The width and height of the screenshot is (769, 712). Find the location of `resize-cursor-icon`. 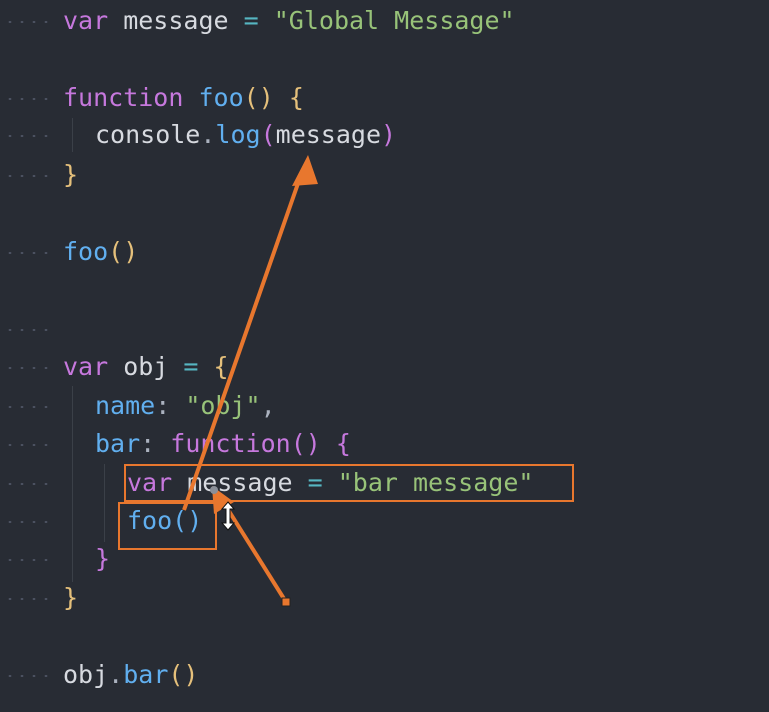

resize-cursor-icon is located at coordinates (228, 516).